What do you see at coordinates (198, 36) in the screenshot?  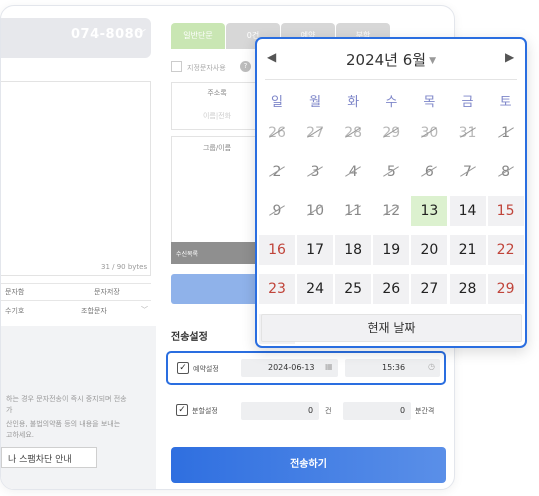 I see `tab-sms: 일반단문` at bounding box center [198, 36].